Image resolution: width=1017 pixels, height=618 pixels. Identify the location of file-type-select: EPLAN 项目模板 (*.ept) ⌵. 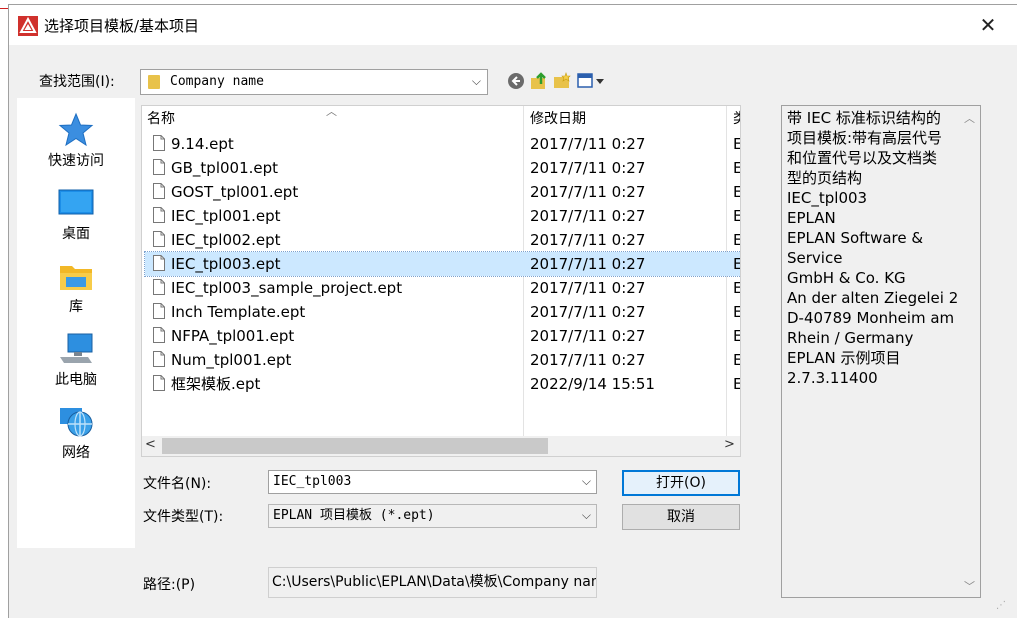
(432, 516).